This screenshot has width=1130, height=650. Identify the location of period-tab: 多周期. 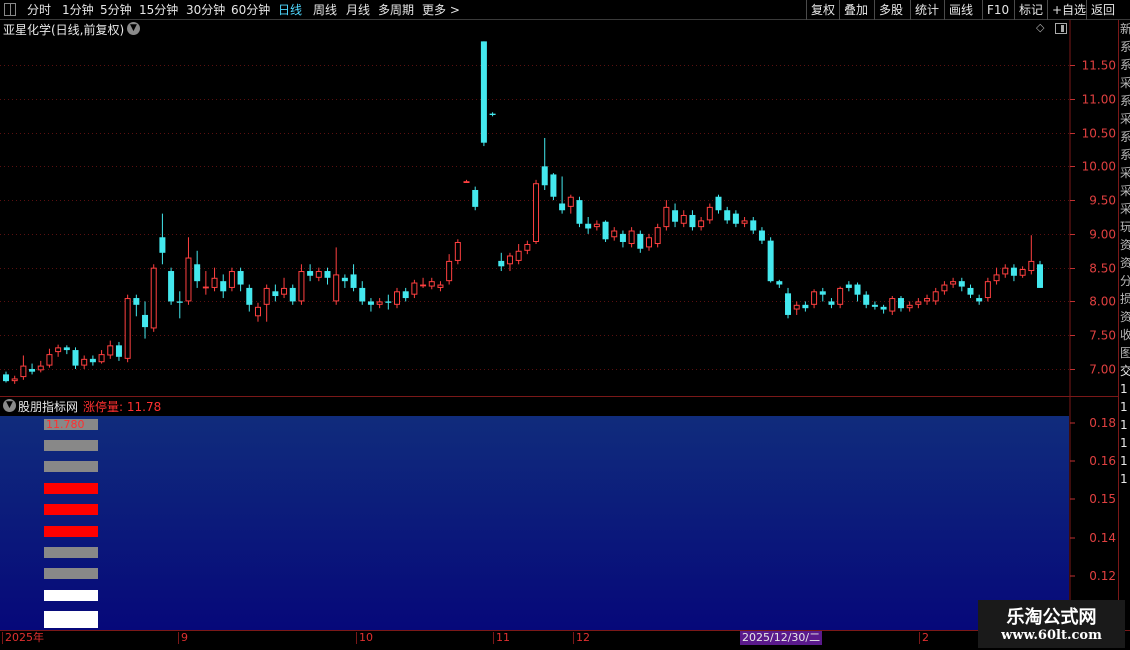
(396, 10).